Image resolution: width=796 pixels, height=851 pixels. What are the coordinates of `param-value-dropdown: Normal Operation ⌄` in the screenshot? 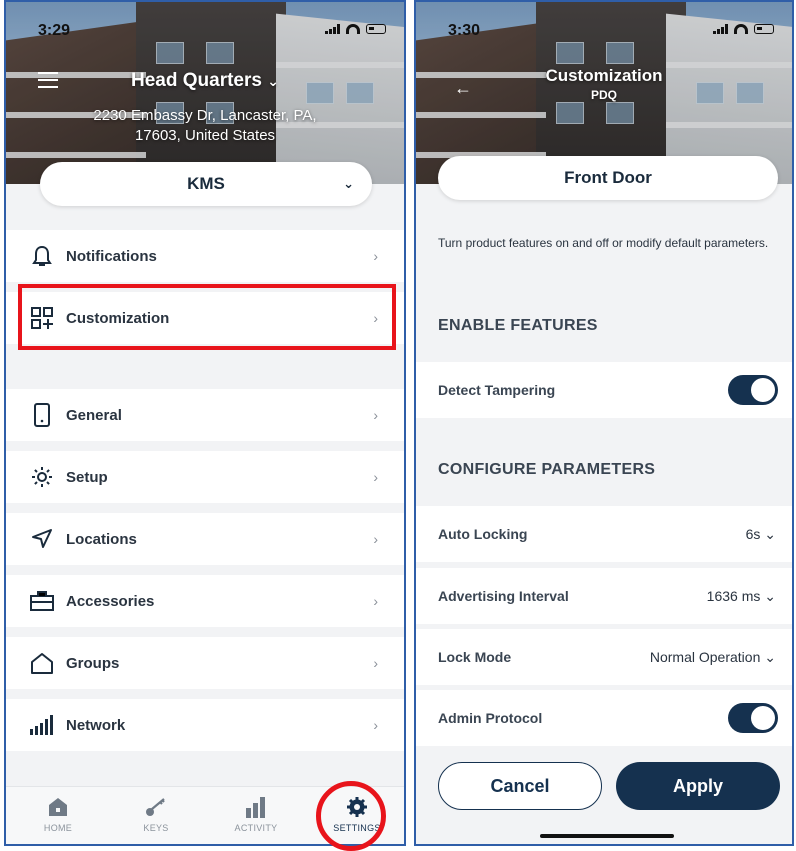 It's located at (713, 657).